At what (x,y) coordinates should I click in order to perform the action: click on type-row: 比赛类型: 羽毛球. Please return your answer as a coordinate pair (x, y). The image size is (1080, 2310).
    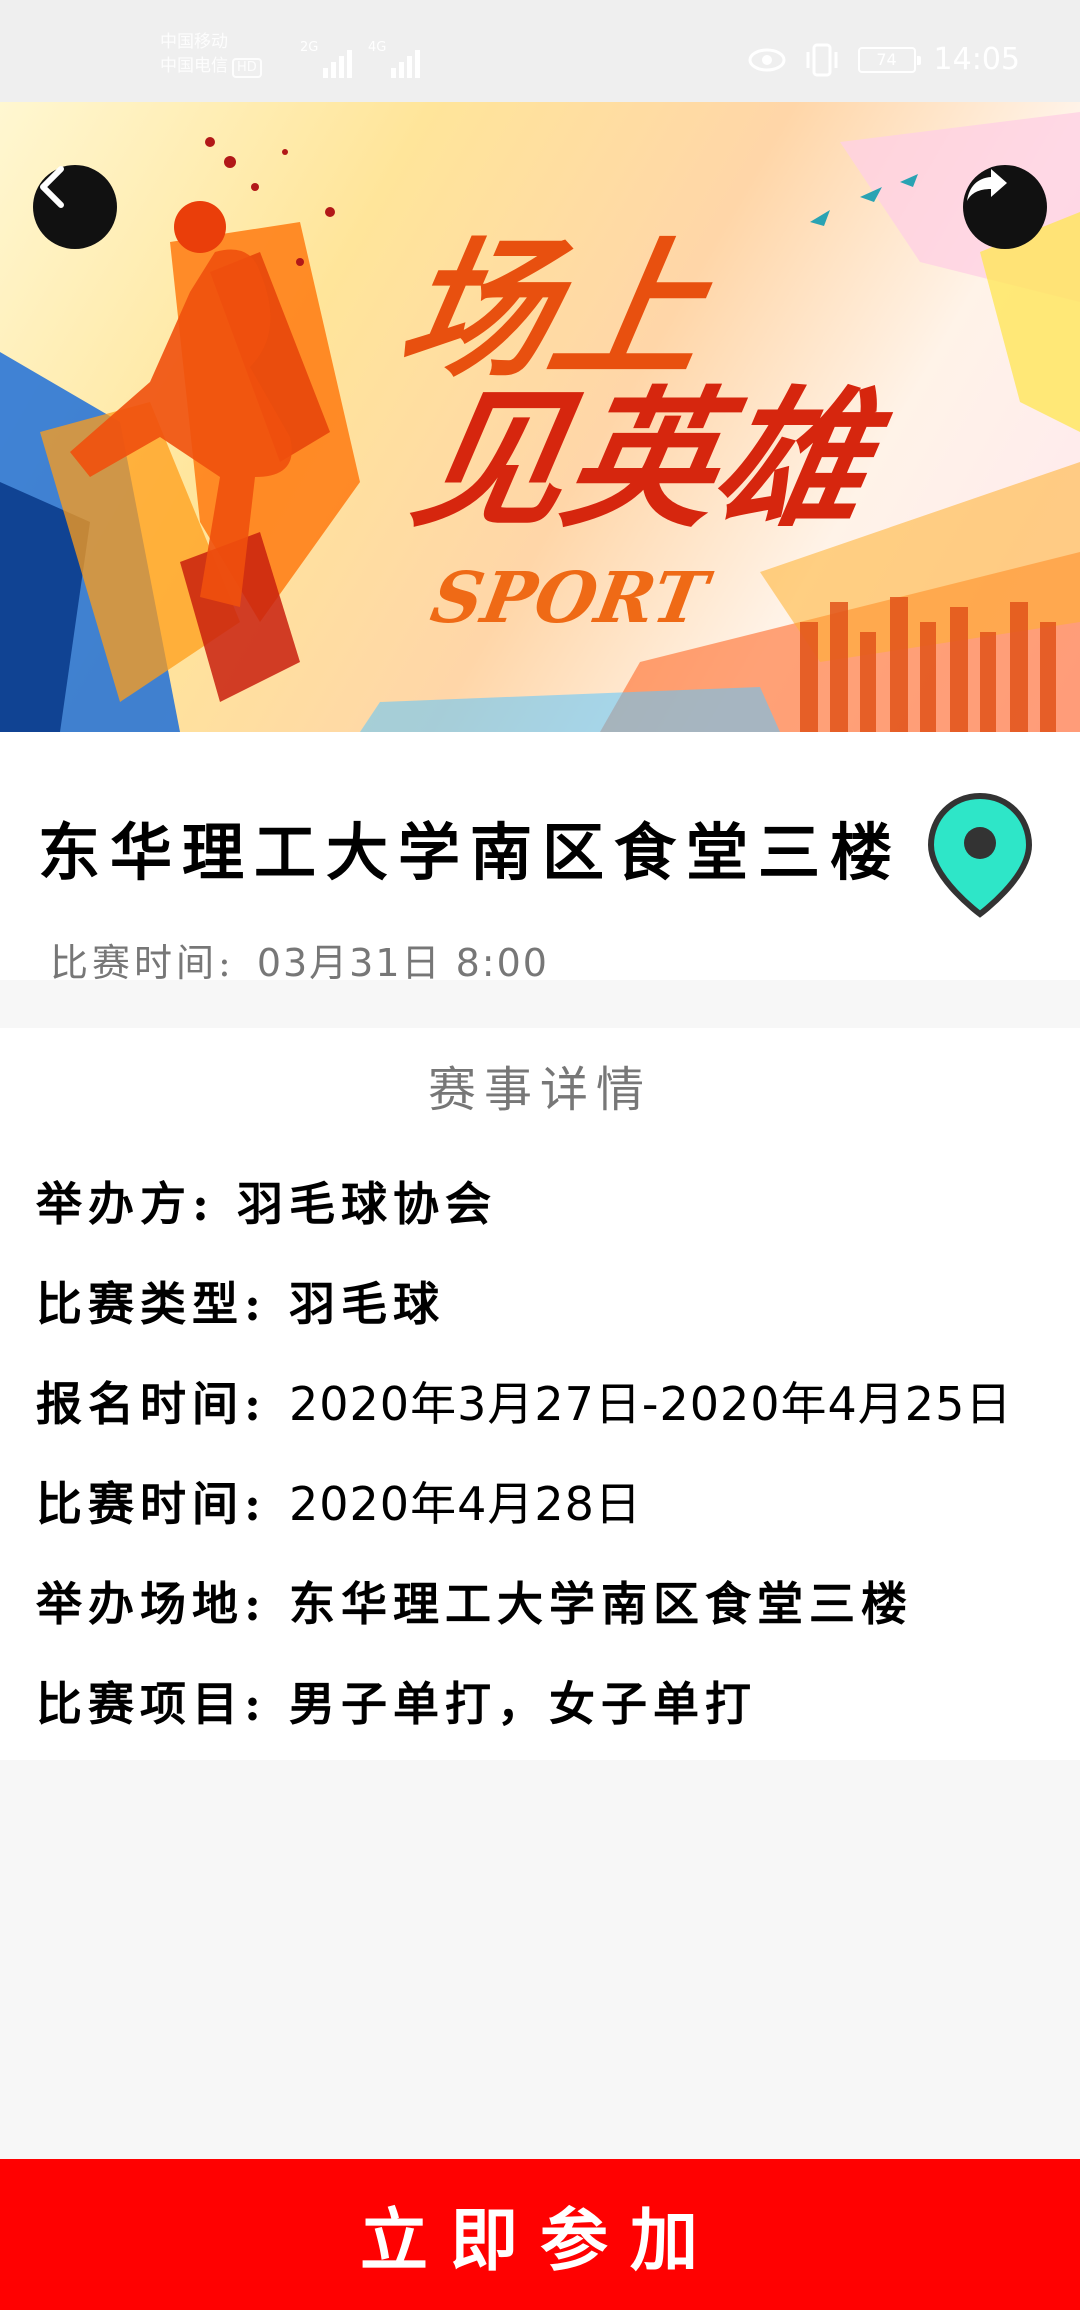
    Looking at the image, I should click on (240, 1301).